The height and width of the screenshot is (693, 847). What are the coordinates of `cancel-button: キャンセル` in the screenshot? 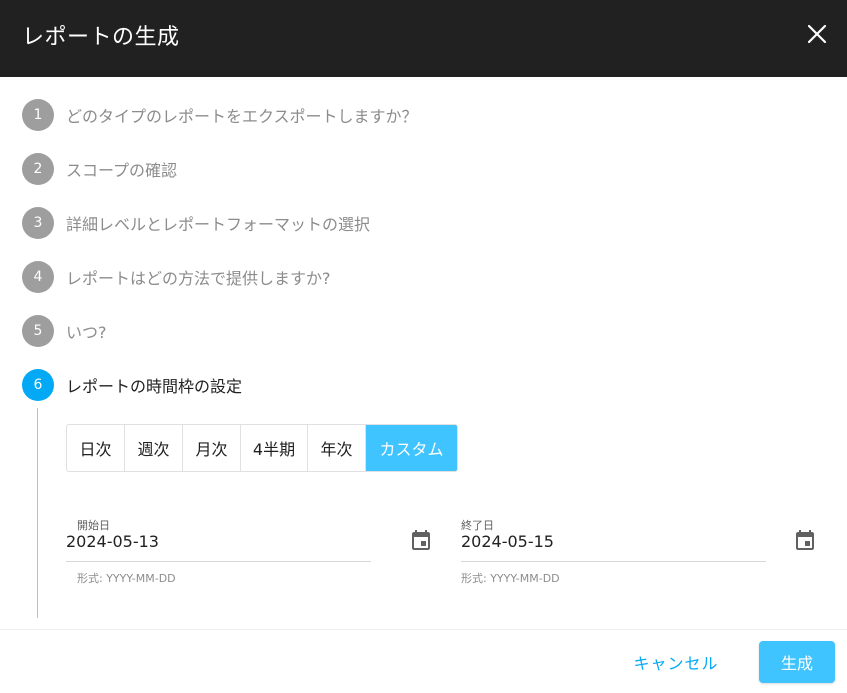 It's located at (676, 662).